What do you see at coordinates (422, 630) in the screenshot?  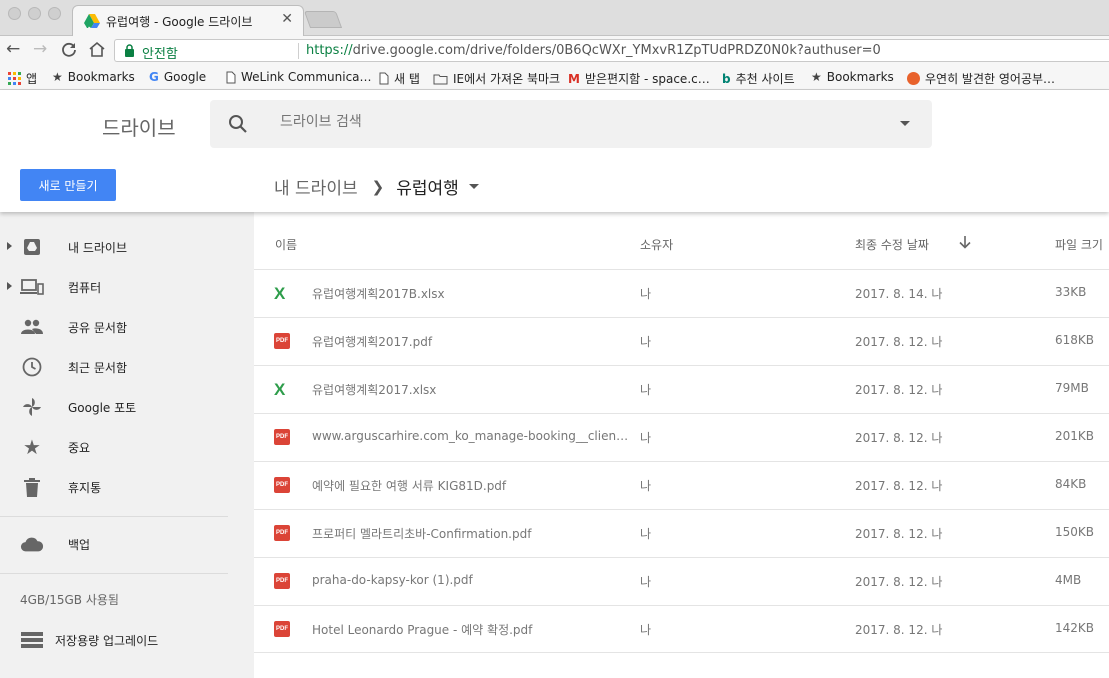 I see `file-name: Hotel Leonardo Prague - 예약 확정.pdf` at bounding box center [422, 630].